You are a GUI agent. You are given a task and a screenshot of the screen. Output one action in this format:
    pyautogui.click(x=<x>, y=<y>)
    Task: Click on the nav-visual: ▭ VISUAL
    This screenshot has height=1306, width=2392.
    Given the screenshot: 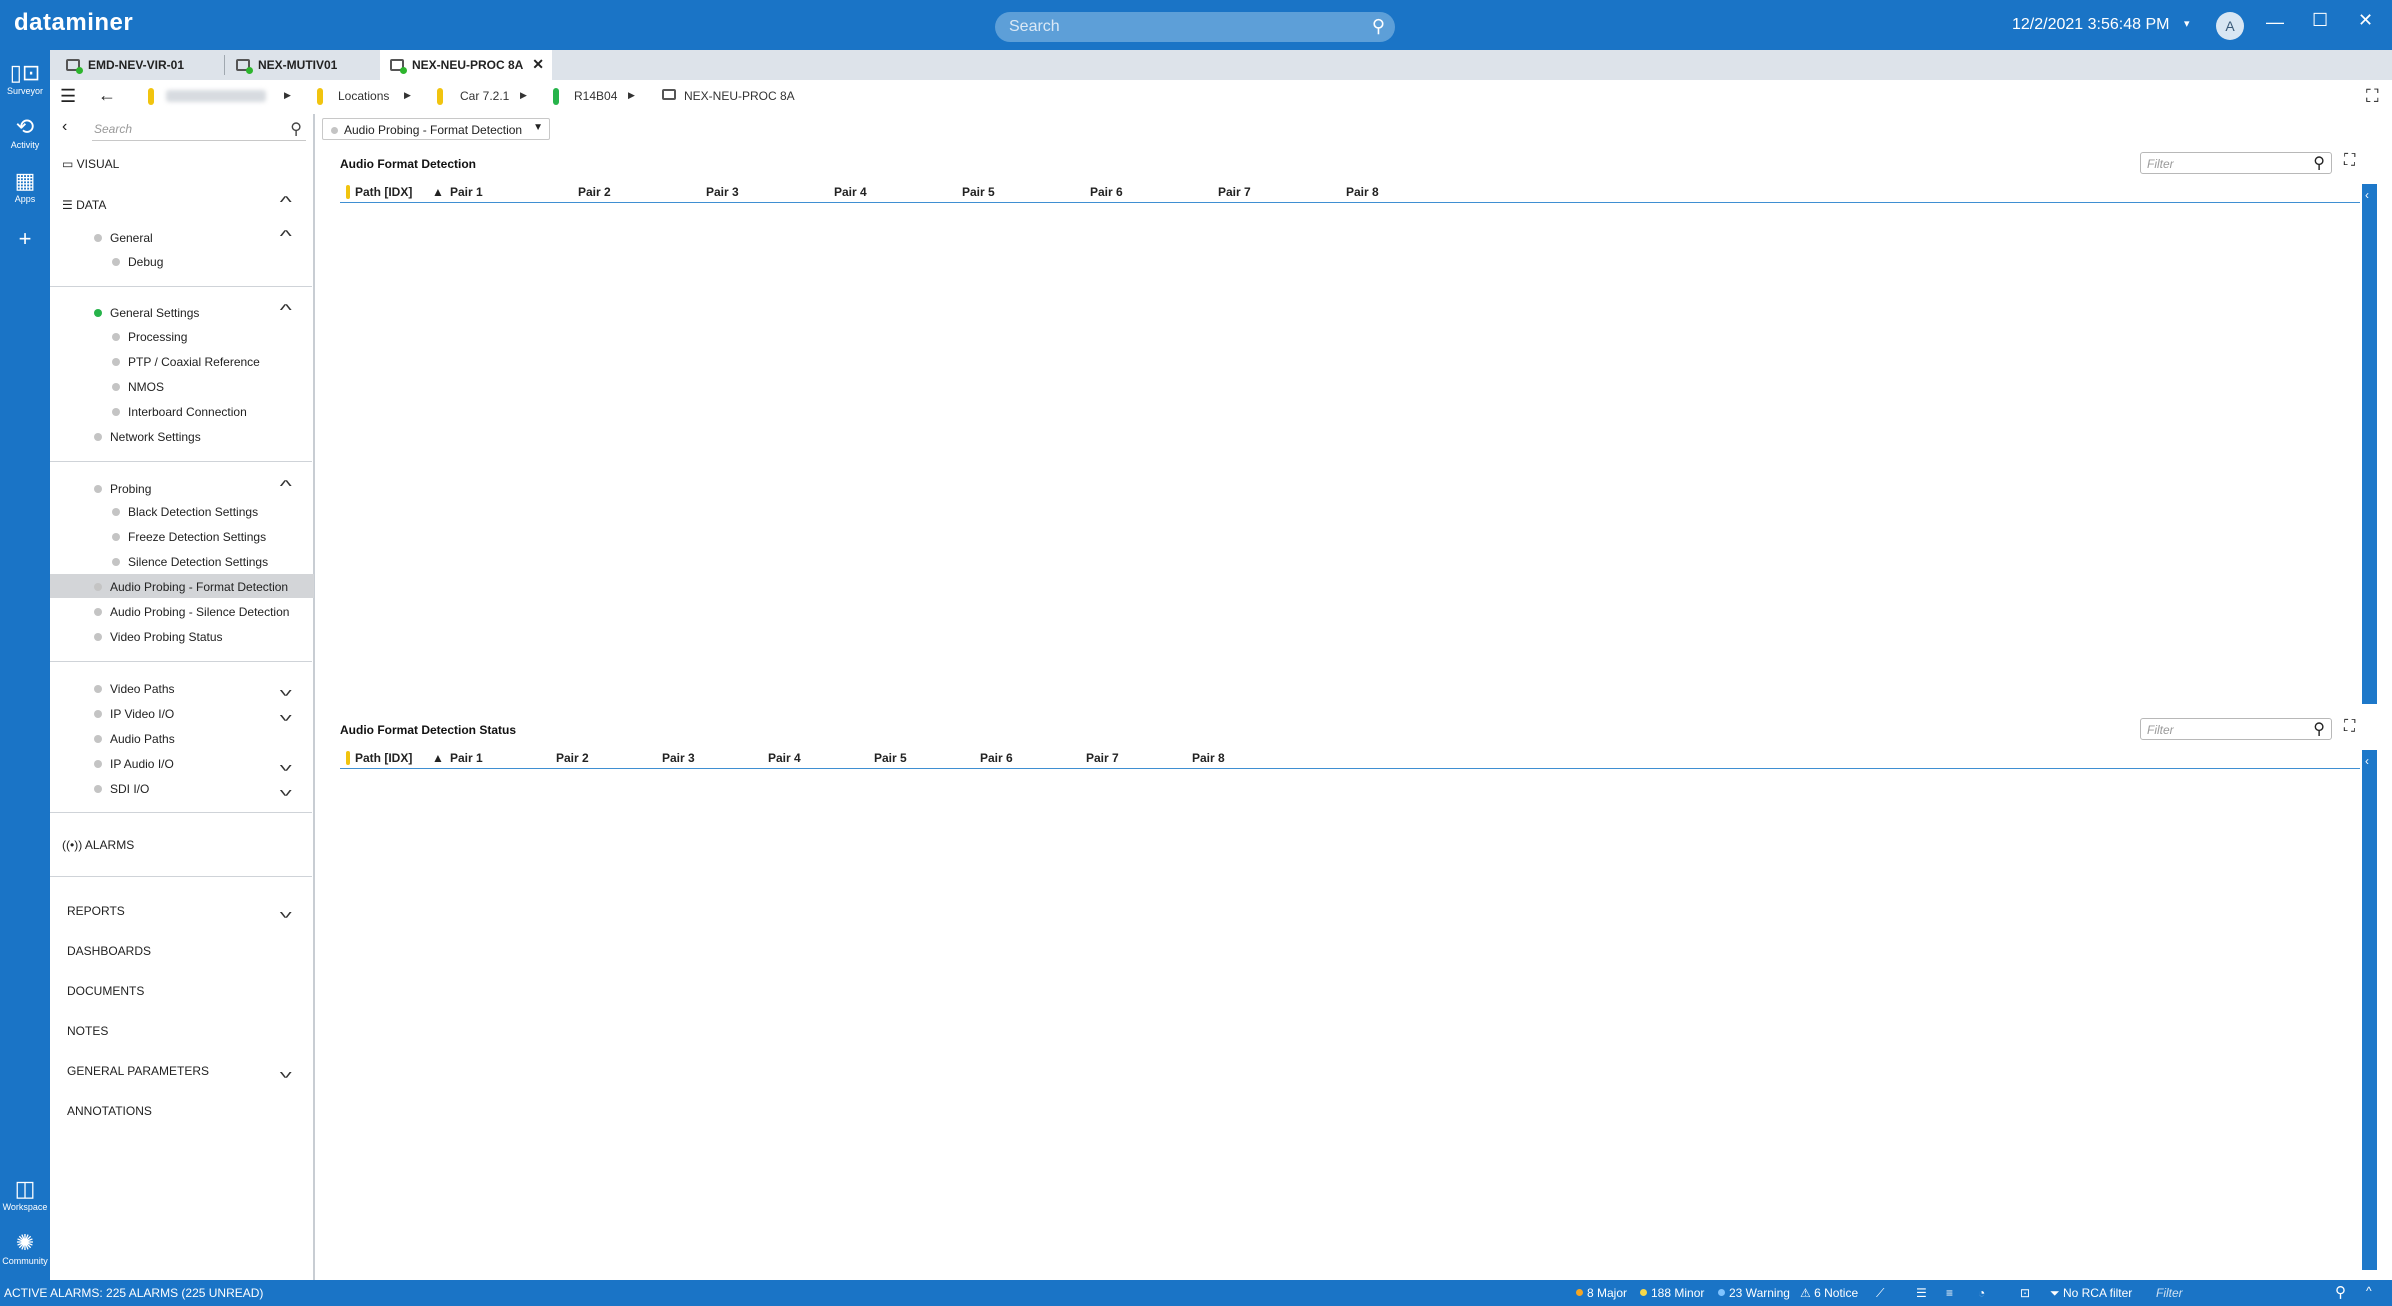 What is the action you would take?
    pyautogui.click(x=90, y=164)
    